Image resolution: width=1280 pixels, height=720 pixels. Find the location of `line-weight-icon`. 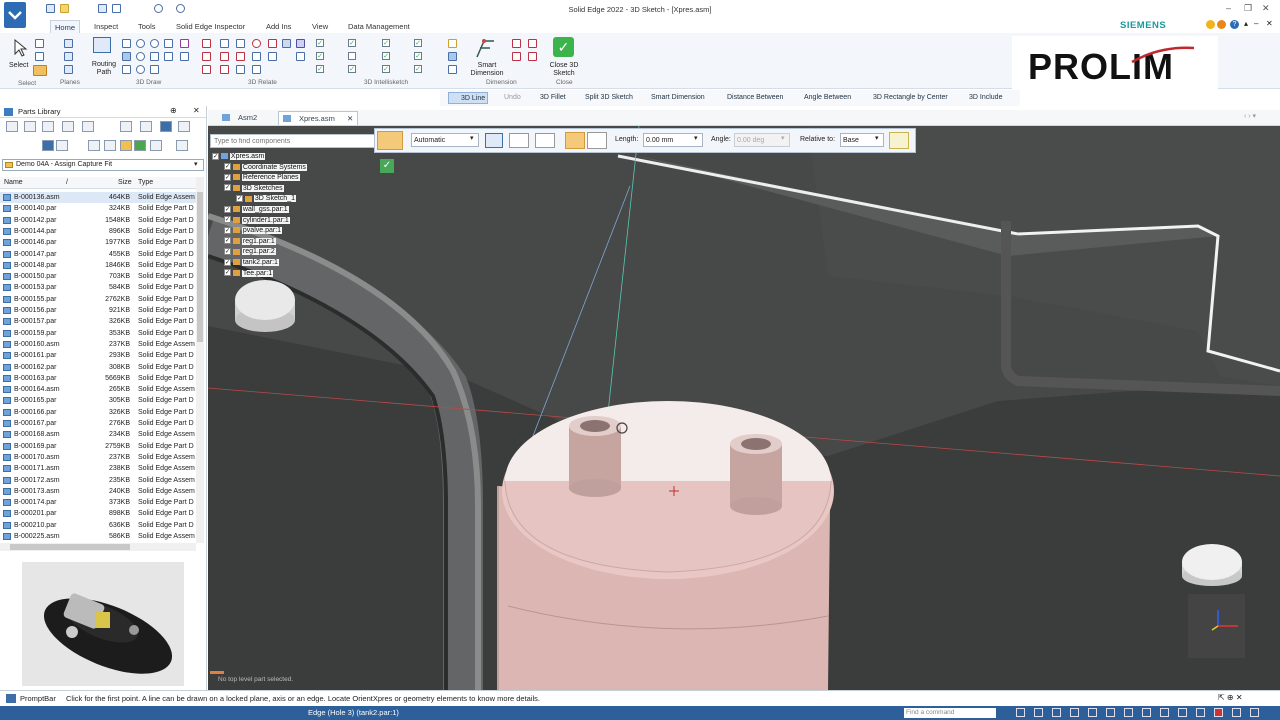

line-weight-icon is located at coordinates (545, 140).